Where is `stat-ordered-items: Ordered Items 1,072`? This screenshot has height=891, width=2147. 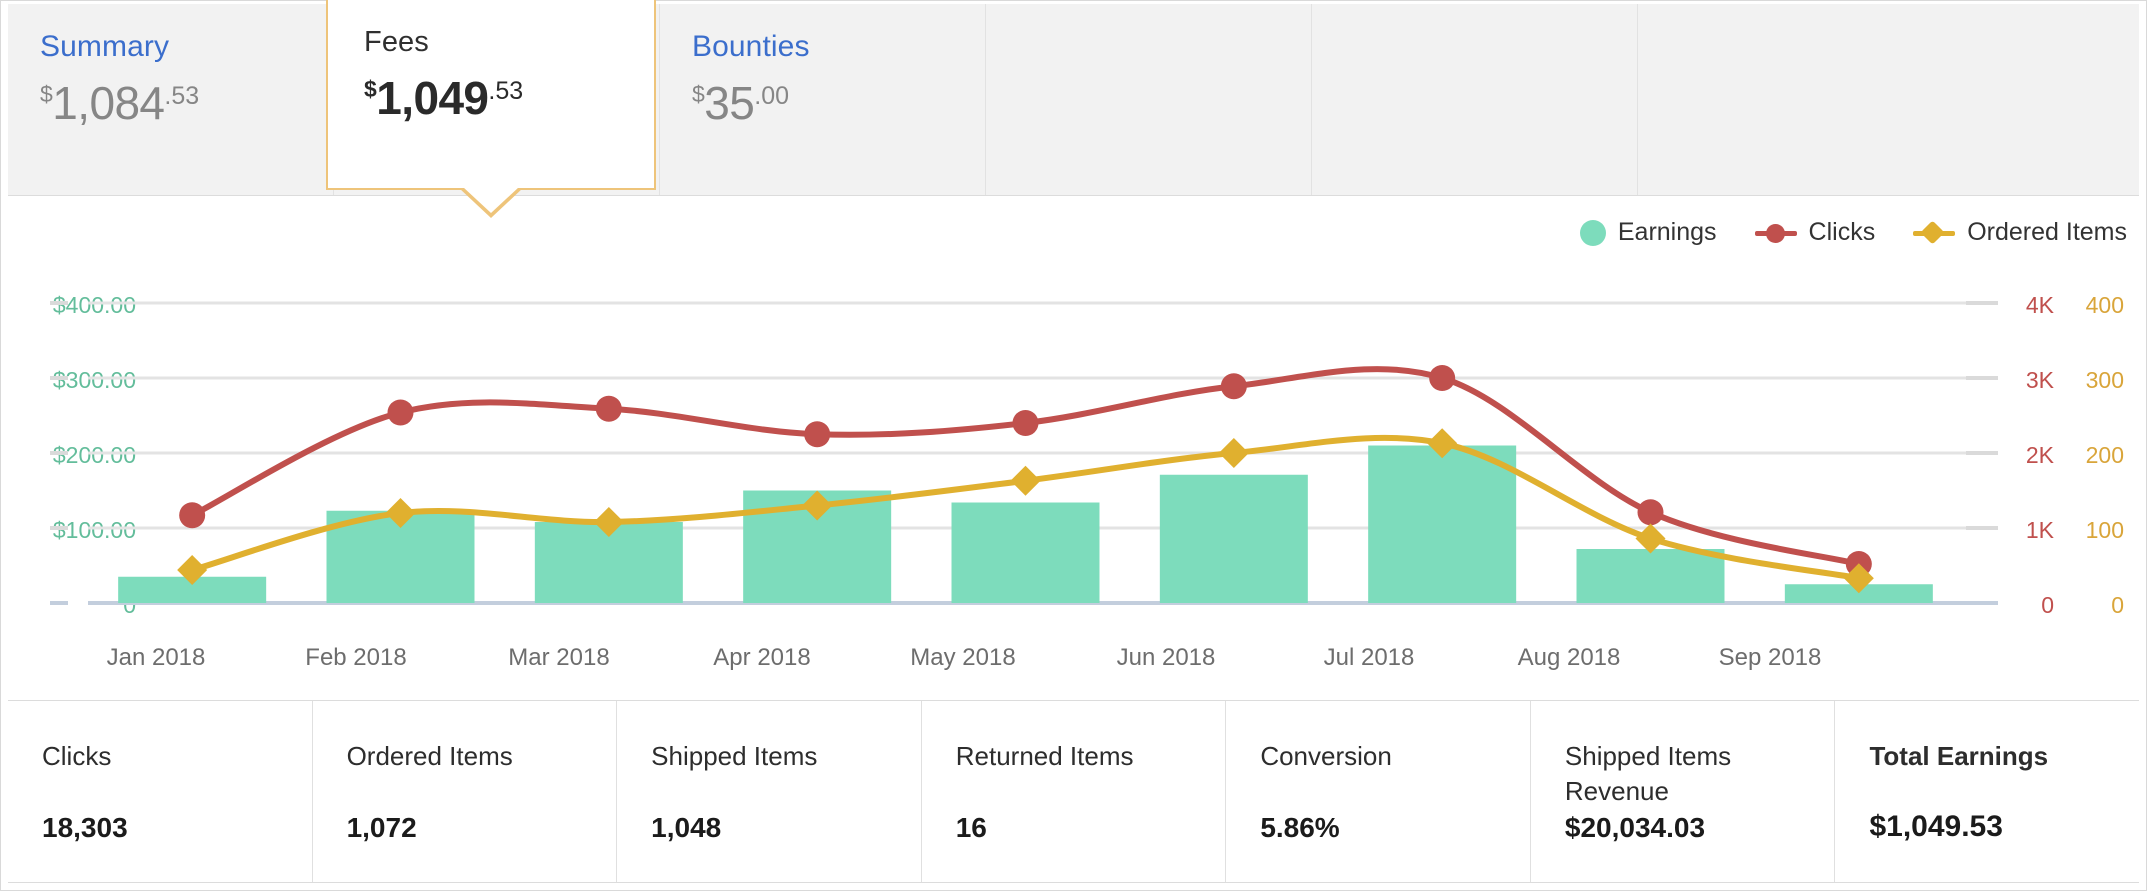
stat-ordered-items: Ordered Items 1,072 is located at coordinates (465, 791).